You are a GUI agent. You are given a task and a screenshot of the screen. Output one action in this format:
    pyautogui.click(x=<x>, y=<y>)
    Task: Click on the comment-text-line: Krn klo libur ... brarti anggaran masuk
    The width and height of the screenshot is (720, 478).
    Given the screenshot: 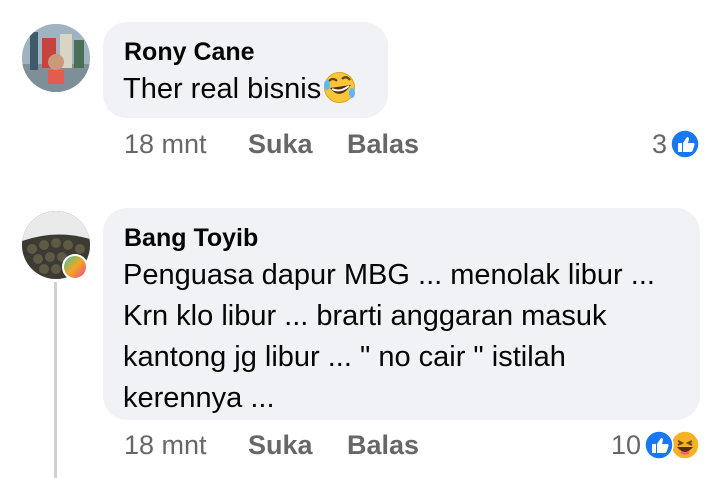 What is the action you would take?
    pyautogui.click(x=365, y=316)
    